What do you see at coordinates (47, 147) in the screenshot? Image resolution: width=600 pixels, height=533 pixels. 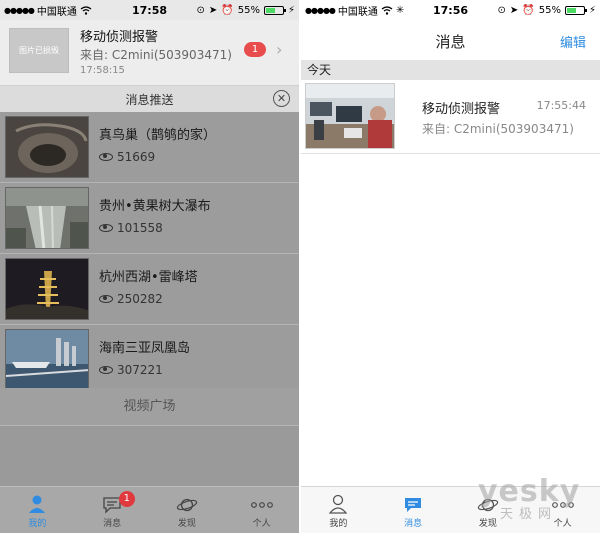 I see `video-thumbnail-nest` at bounding box center [47, 147].